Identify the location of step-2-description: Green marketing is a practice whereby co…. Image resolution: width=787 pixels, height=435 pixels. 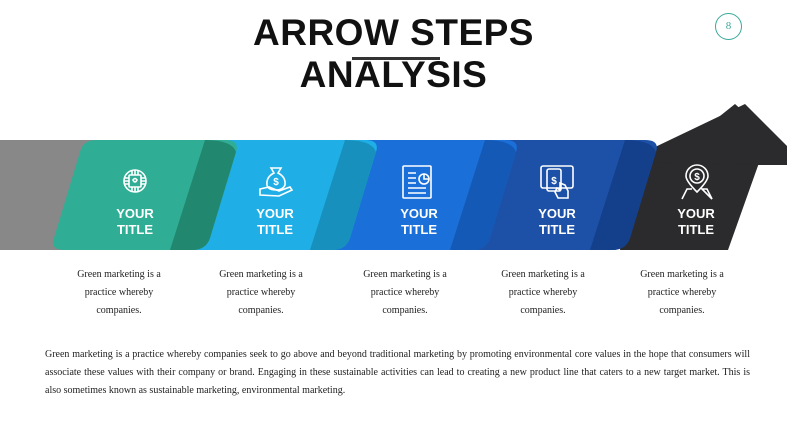
(261, 293).